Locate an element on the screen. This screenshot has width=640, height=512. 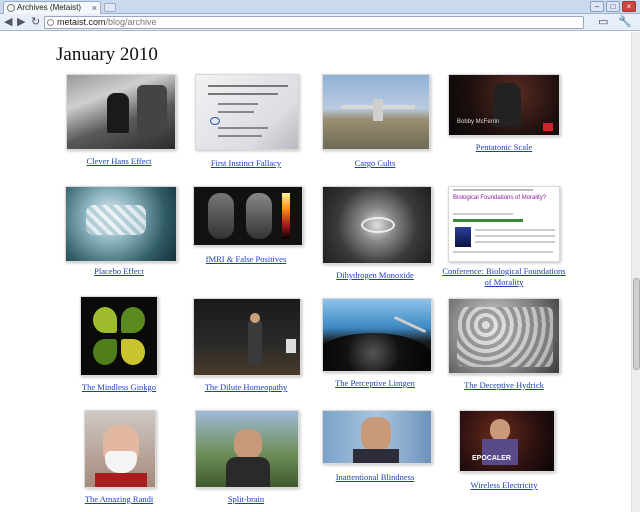
speaker-head is located at coordinates (255, 318).